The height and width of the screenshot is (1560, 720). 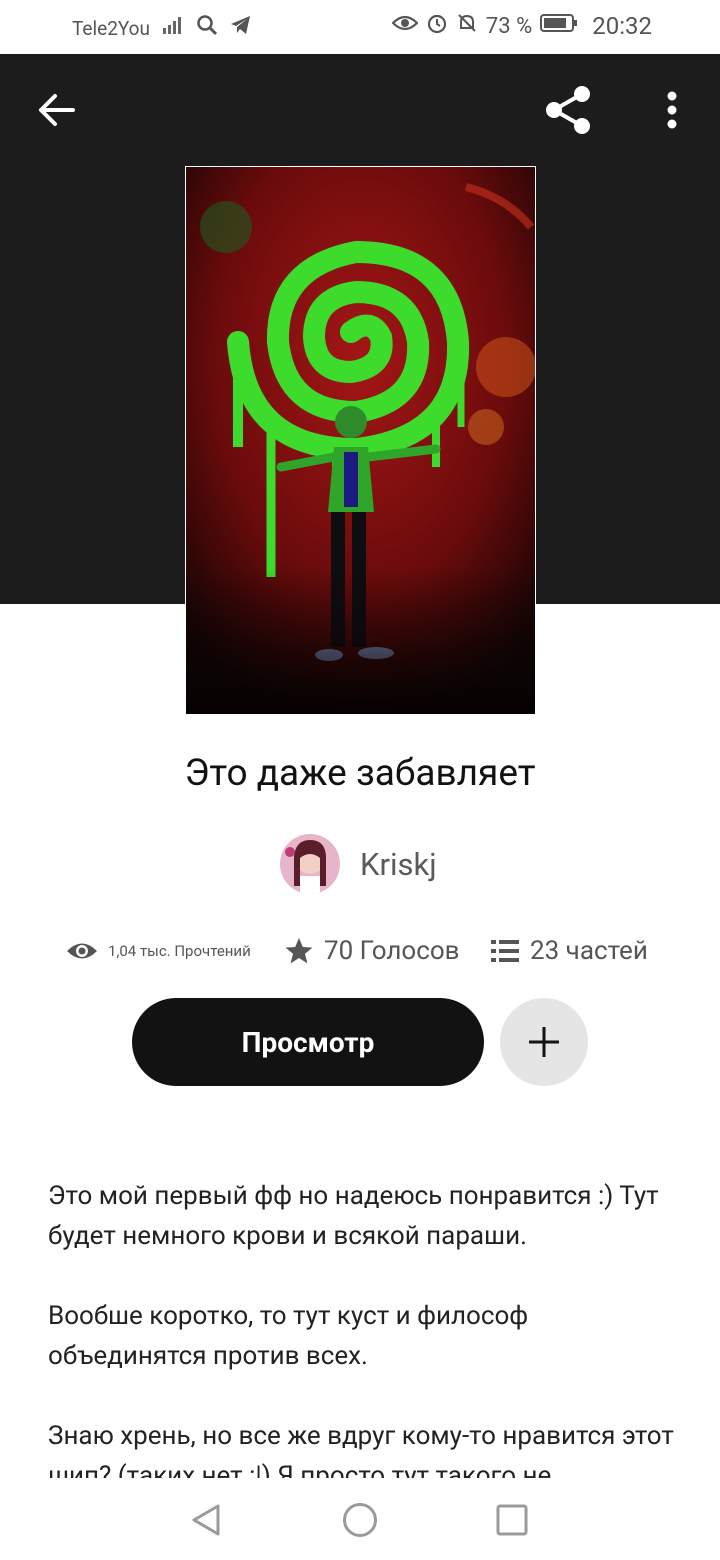 I want to click on votes-count: 70 Голосов, so click(x=392, y=951).